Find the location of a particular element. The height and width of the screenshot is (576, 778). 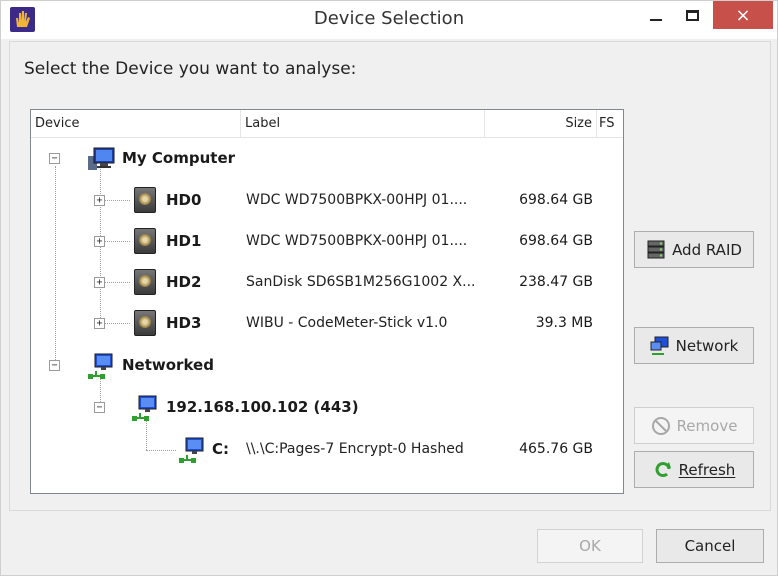

close-icon: × is located at coordinates (743, 15).